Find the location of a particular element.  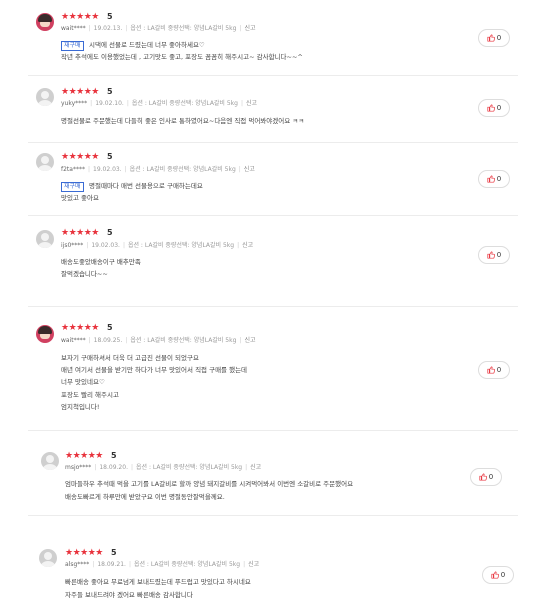

reviewer-nickname: ijs0**** is located at coordinates (72, 245).